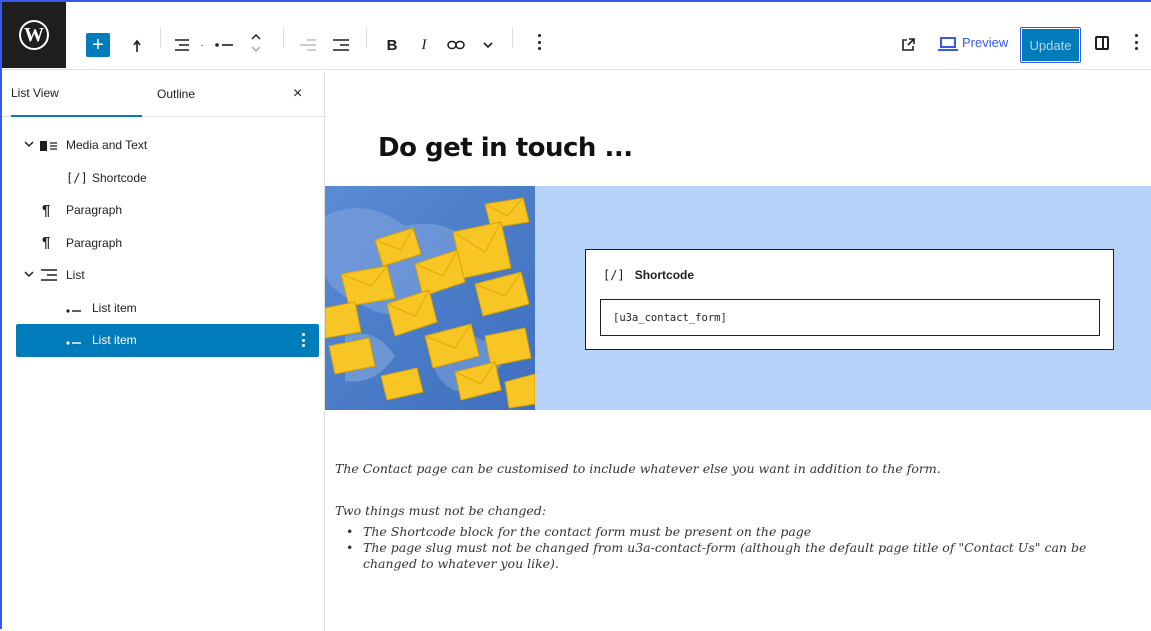  Describe the element at coordinates (163, 178) in the screenshot. I see `tree-item-shortcode: [/] Shortcode` at that location.